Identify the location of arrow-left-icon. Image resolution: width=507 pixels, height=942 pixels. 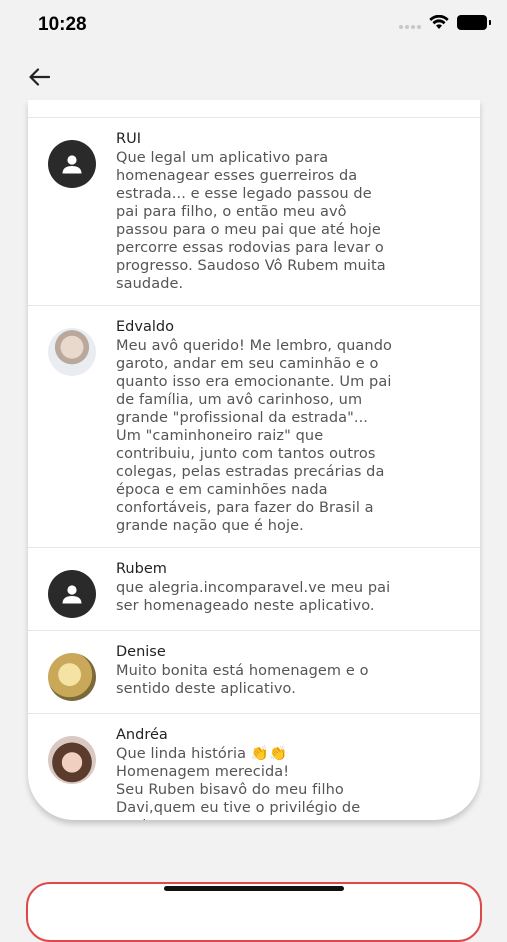
(39, 77).